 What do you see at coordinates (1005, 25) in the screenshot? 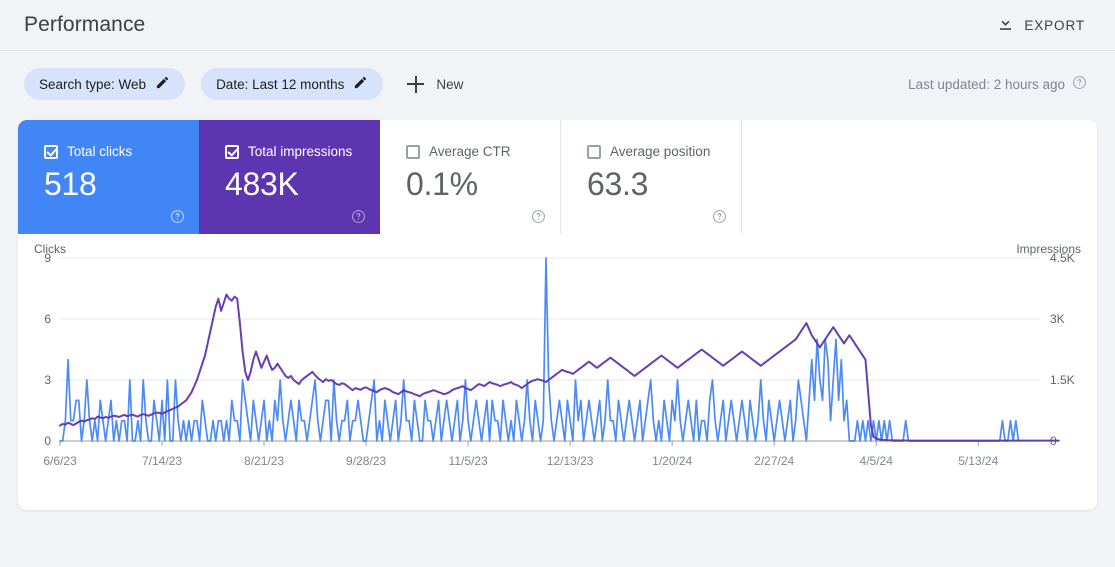
I see `download-icon` at bounding box center [1005, 25].